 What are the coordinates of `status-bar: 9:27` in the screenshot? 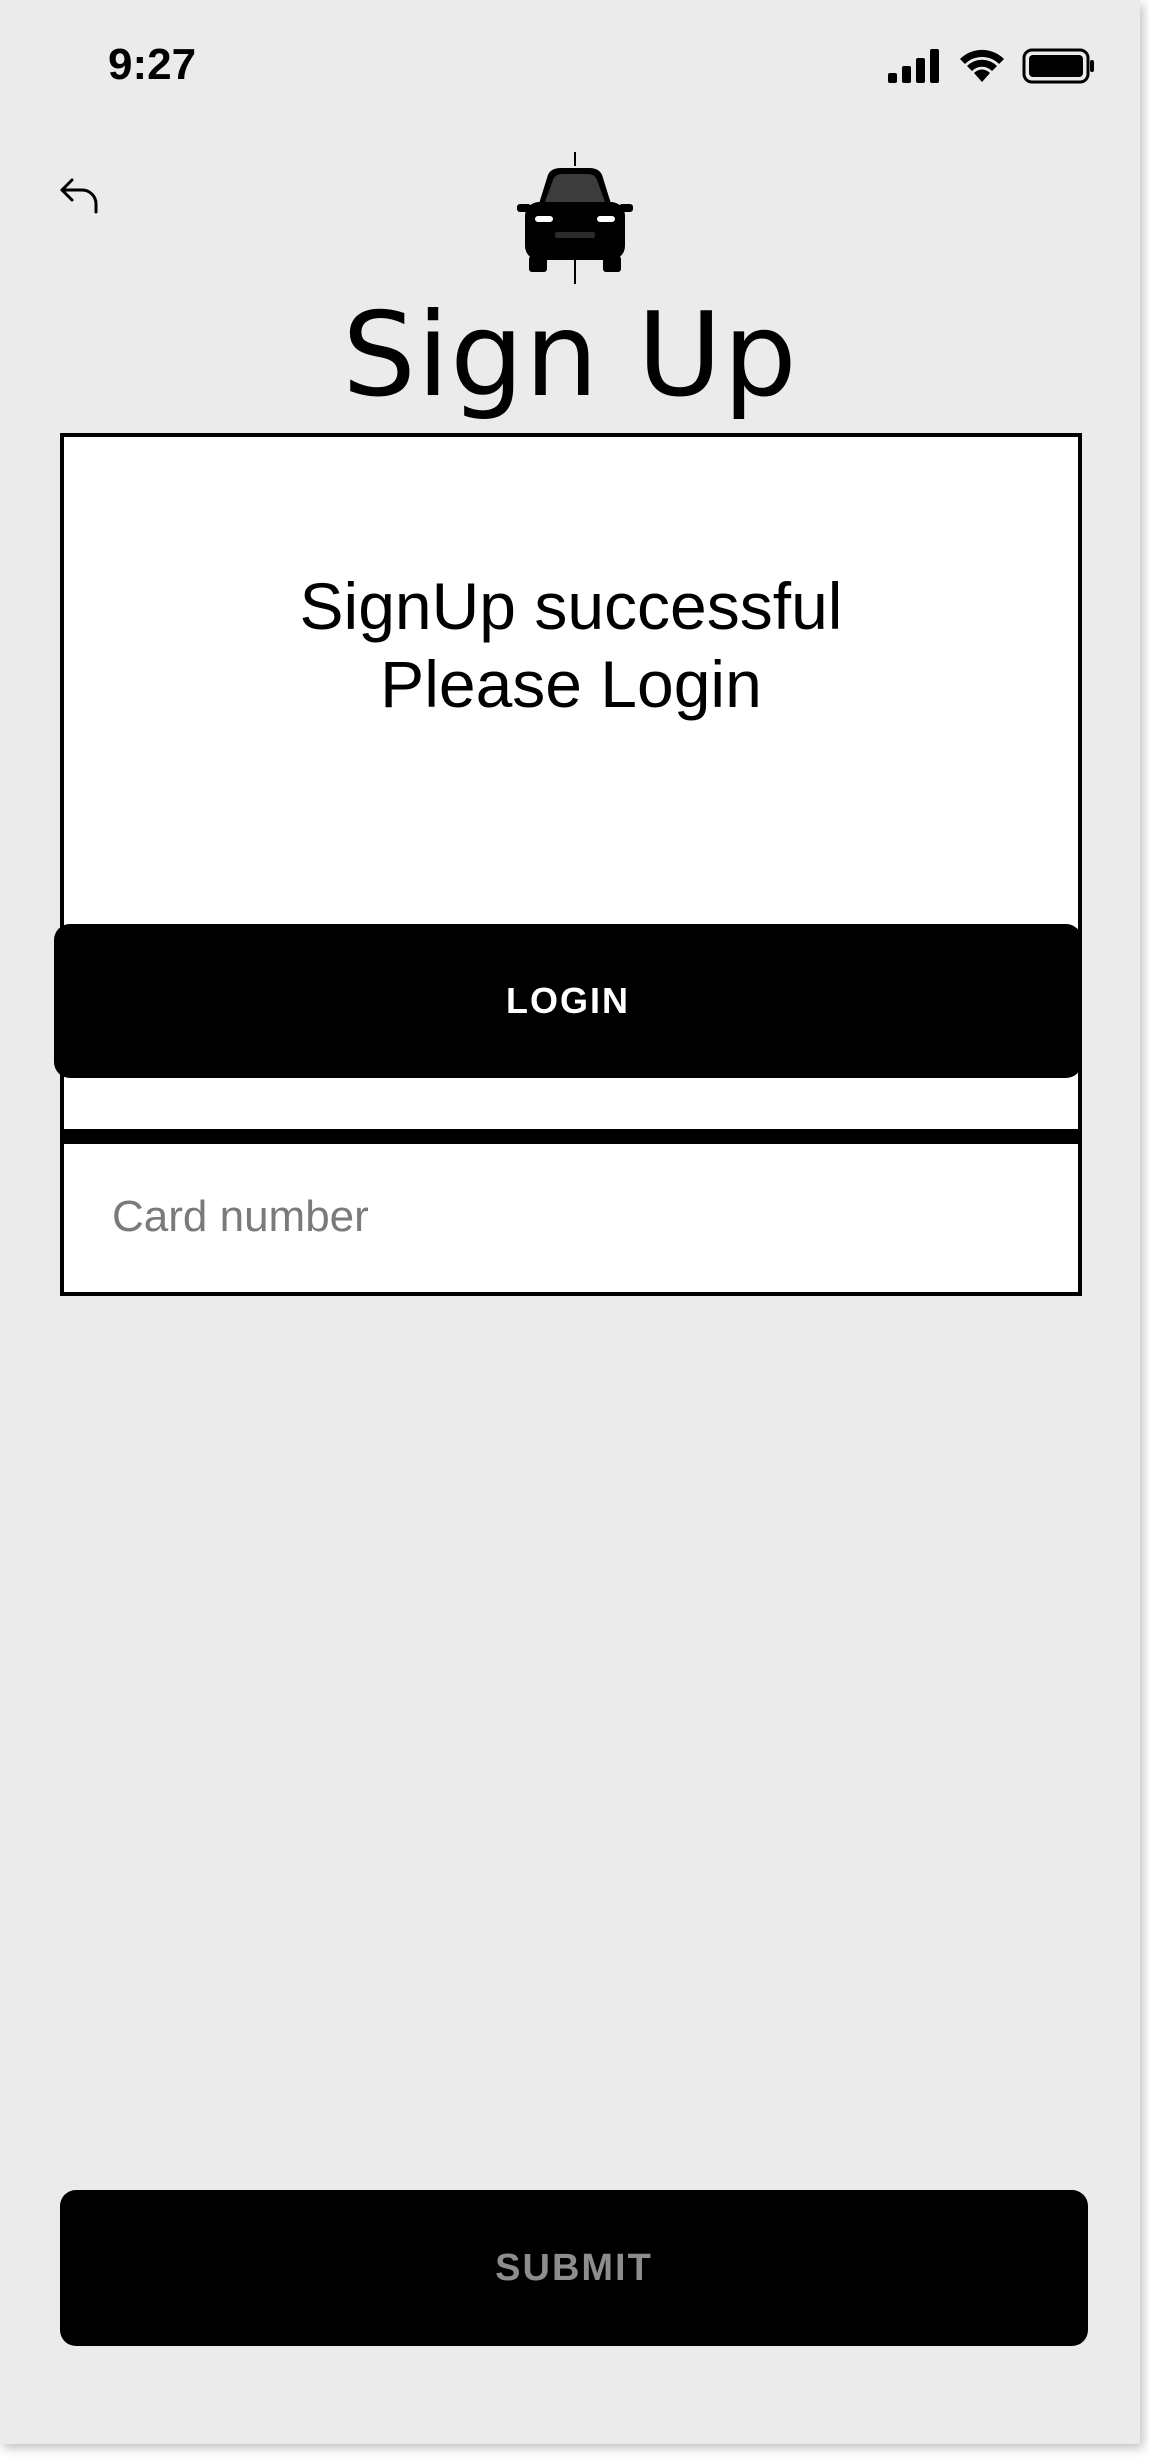 It's located at (570, 65).